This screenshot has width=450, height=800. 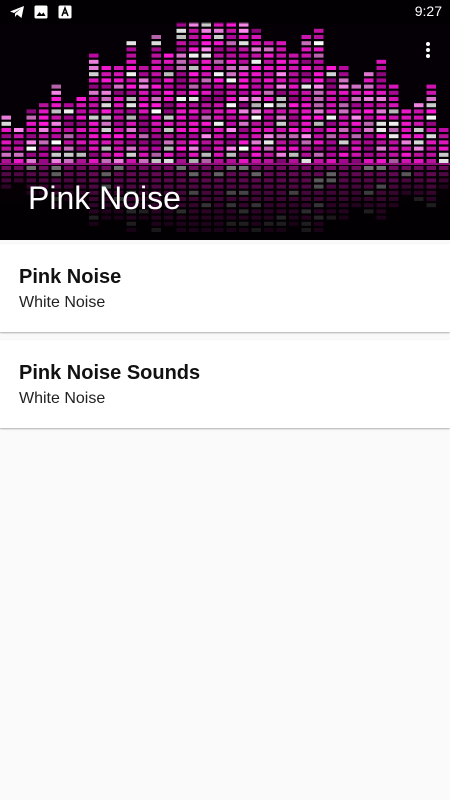 I want to click on overflow-menu-button, so click(x=428, y=50).